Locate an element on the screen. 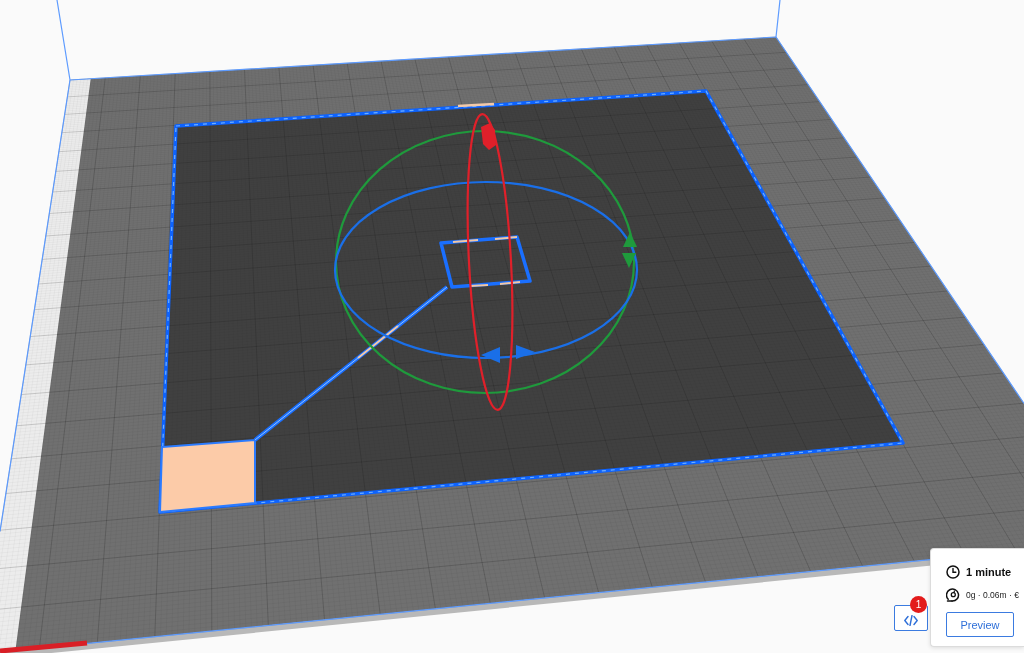  rotate-gizmo is located at coordinates (486, 262).